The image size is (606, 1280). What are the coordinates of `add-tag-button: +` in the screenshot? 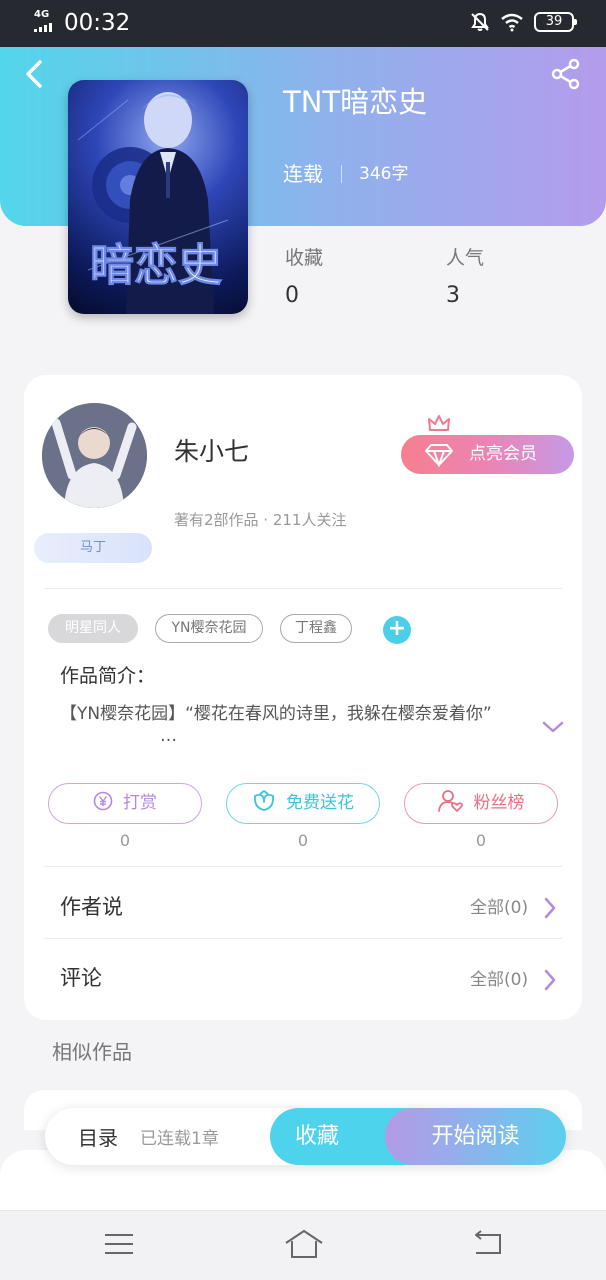 It's located at (397, 630).